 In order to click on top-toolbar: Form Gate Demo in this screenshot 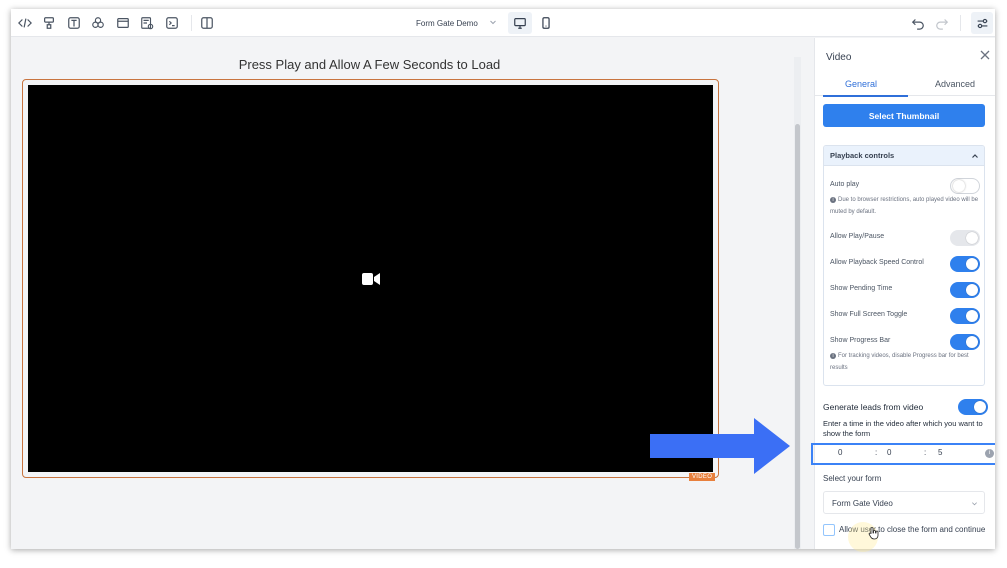, I will do `click(503, 23)`.